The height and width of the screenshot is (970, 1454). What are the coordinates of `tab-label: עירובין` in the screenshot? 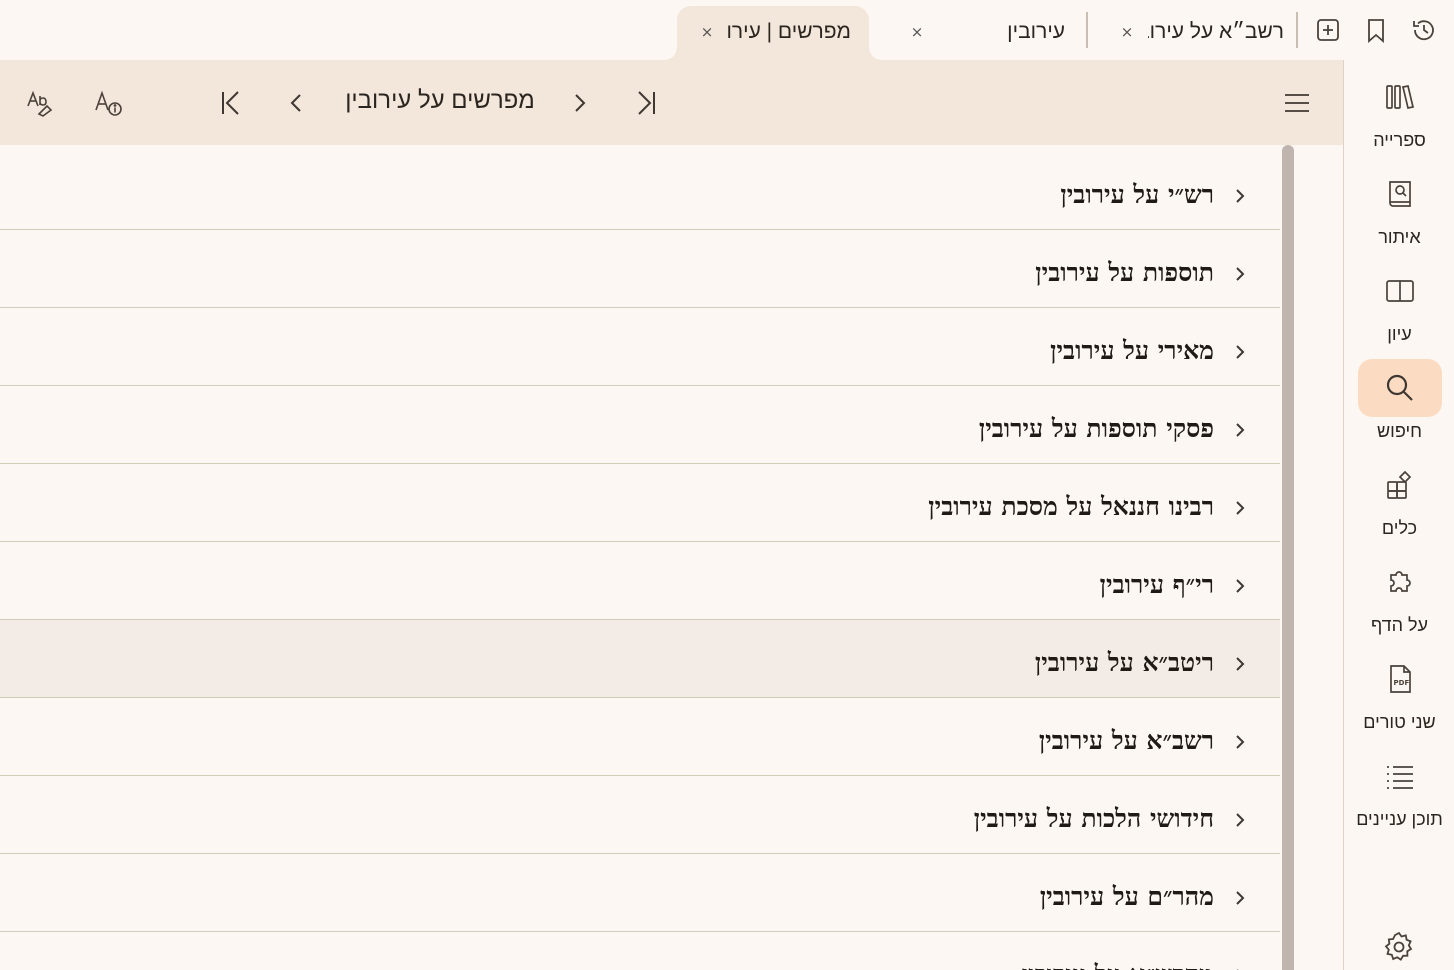 It's located at (1036, 31).